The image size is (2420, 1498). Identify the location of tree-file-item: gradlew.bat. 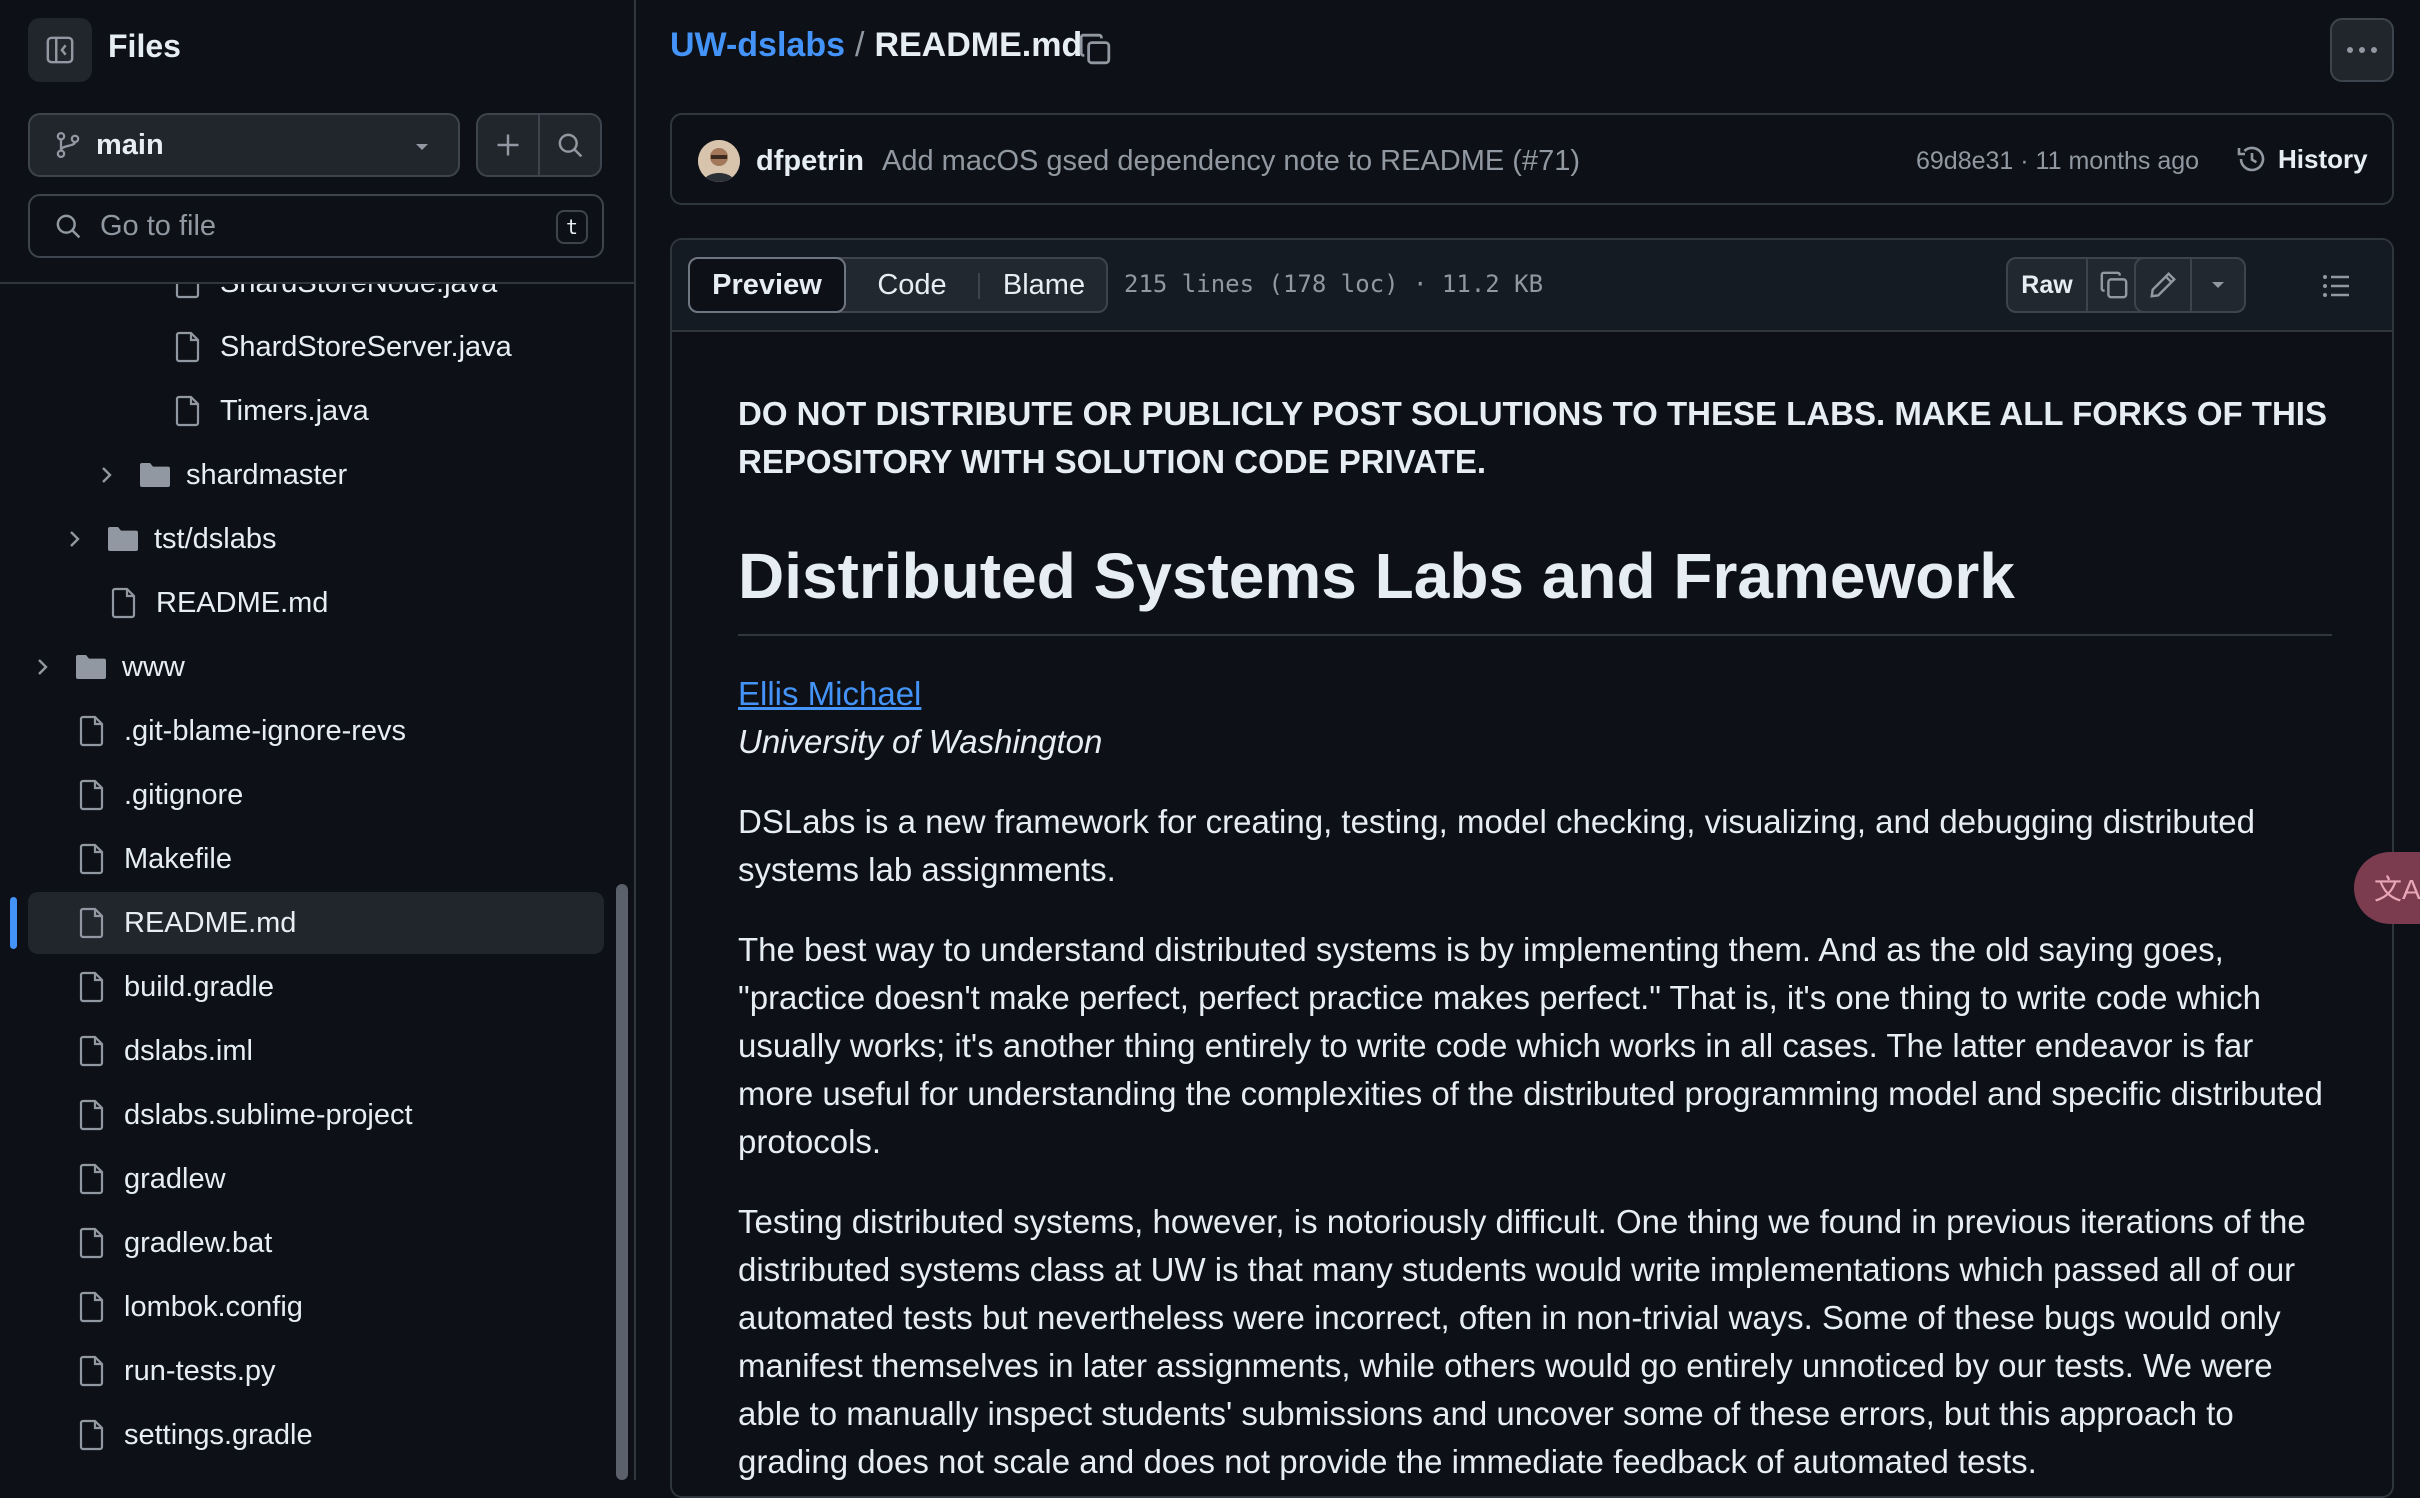
(316, 1243).